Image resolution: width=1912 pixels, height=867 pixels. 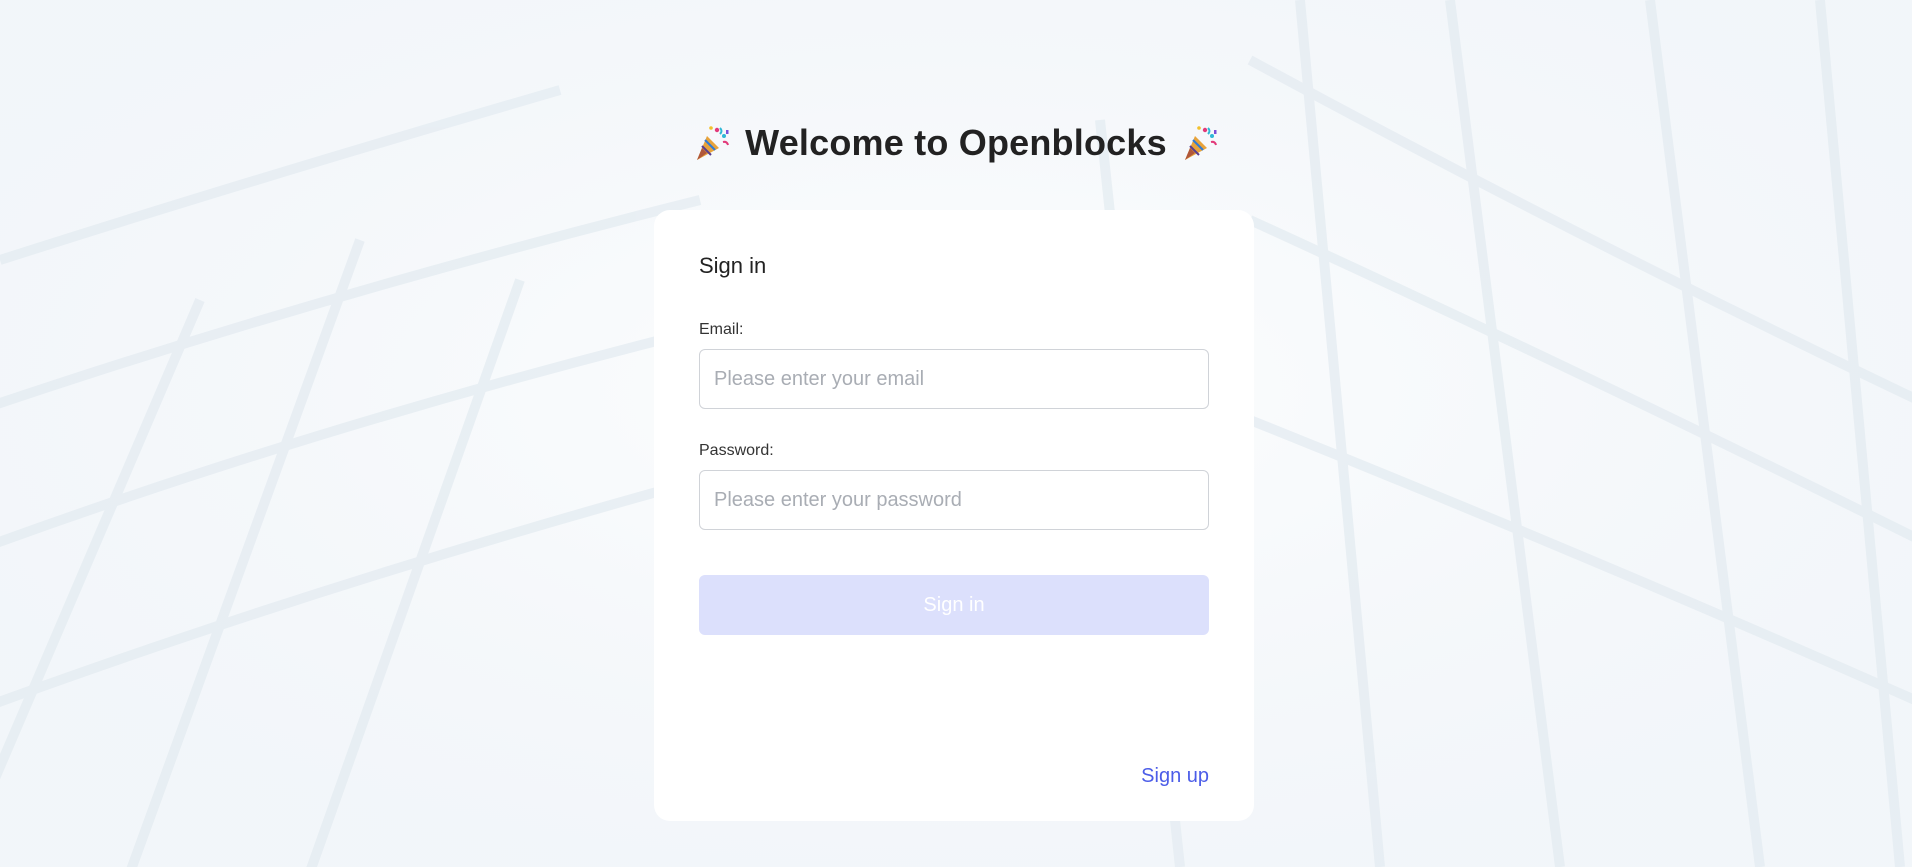 What do you see at coordinates (954, 605) in the screenshot?
I see `signin-button: Sign in` at bounding box center [954, 605].